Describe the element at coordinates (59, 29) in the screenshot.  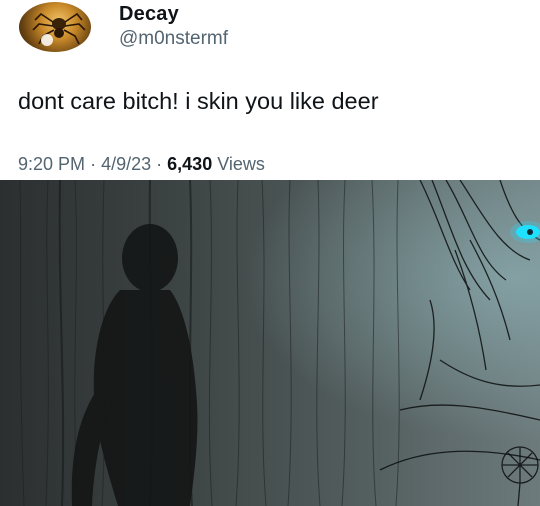
I see `spider-avatar-icon` at that location.